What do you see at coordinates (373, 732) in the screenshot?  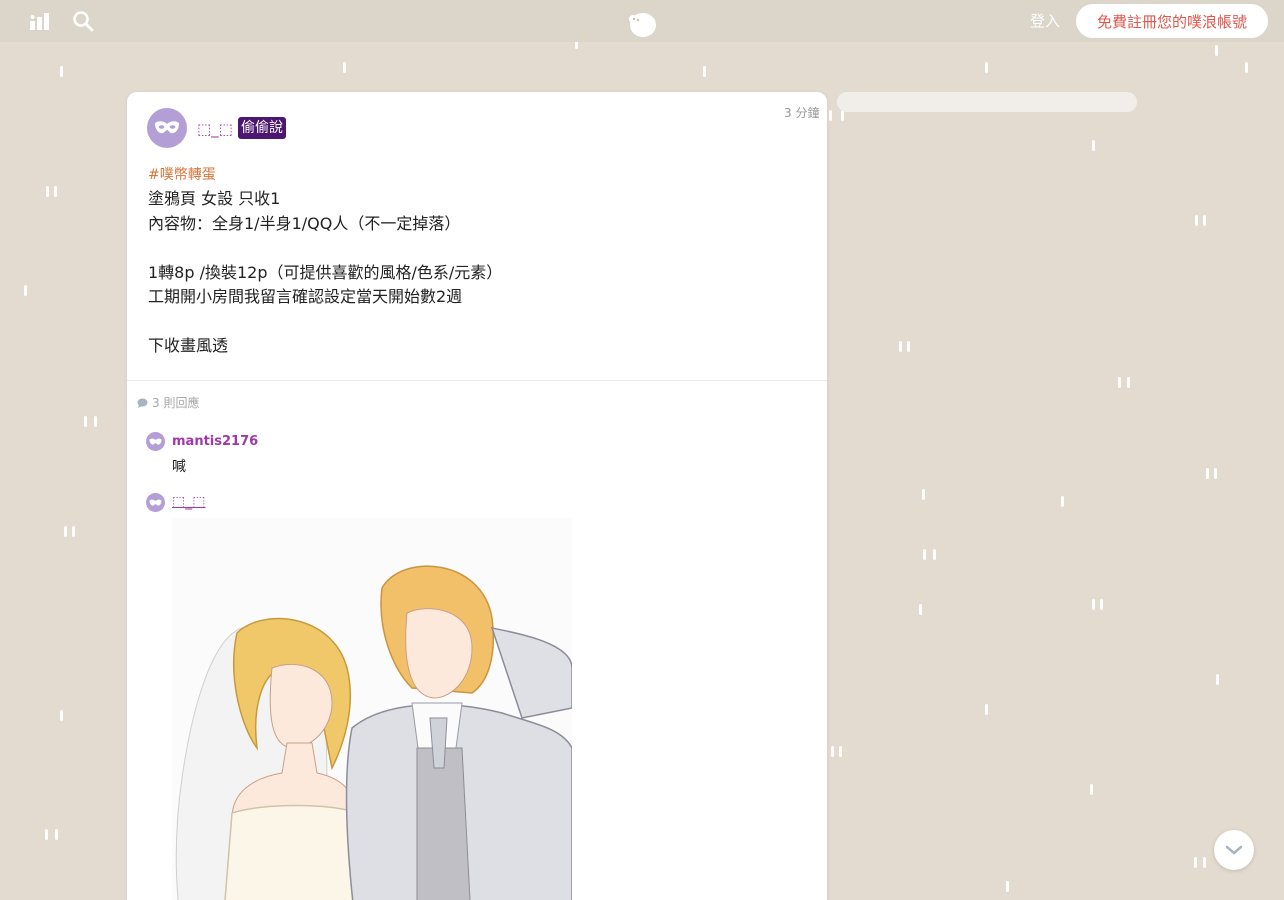 I see `wedding-illustration` at bounding box center [373, 732].